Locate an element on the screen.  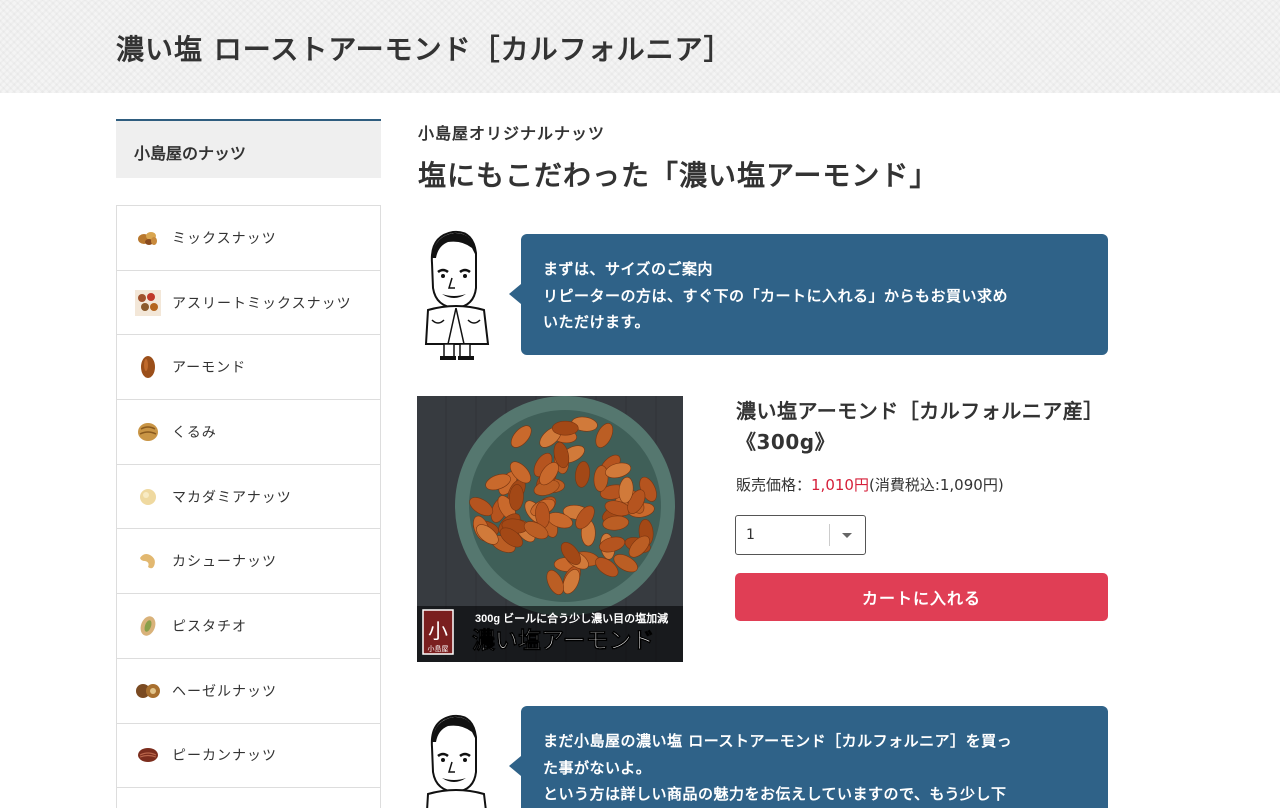
almond-shape is located at coordinates (565, 428).